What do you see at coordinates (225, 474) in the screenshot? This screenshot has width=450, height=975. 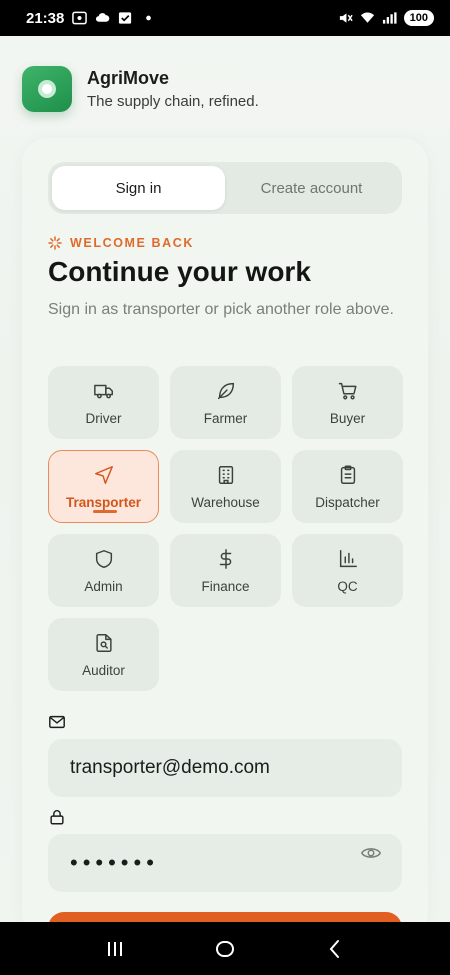 I see `building-icon` at bounding box center [225, 474].